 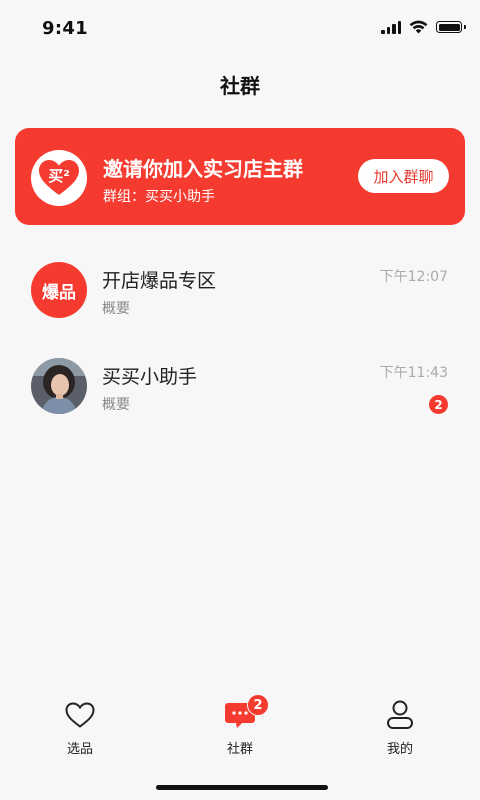 What do you see at coordinates (399, 749) in the screenshot?
I see `tab-label: 我的` at bounding box center [399, 749].